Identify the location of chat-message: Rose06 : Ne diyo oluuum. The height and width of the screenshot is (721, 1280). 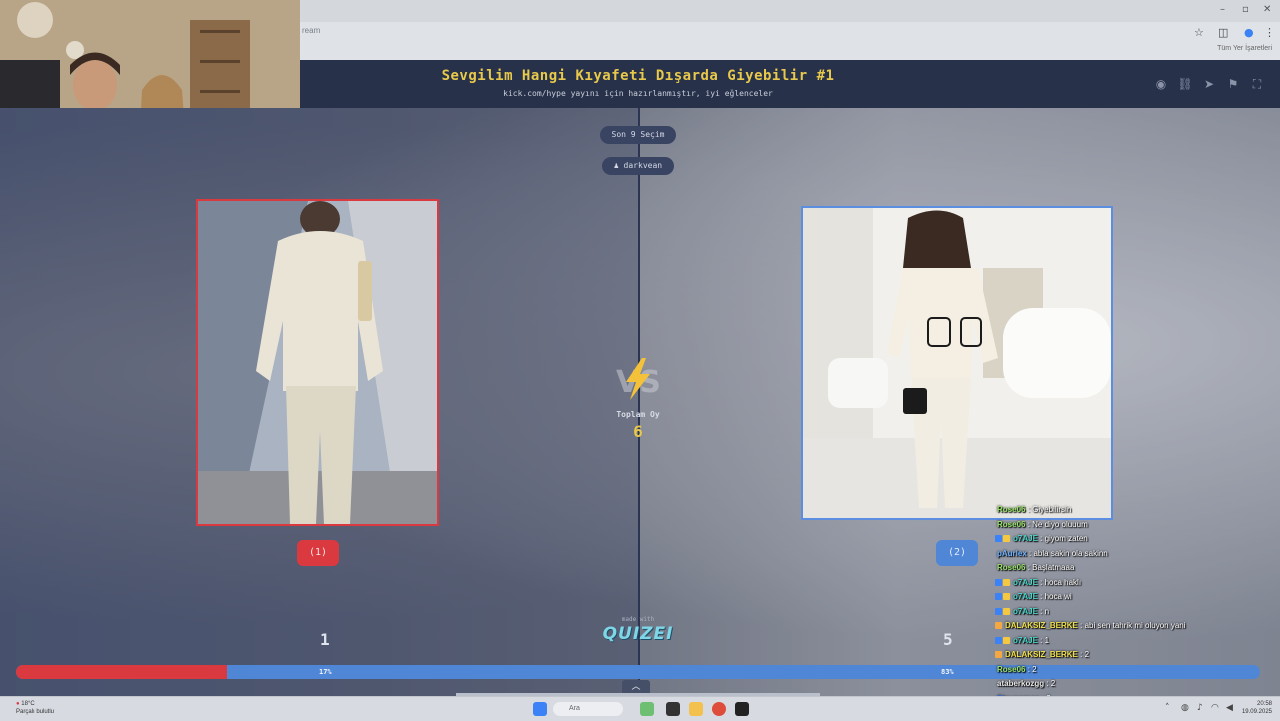
(1137, 525).